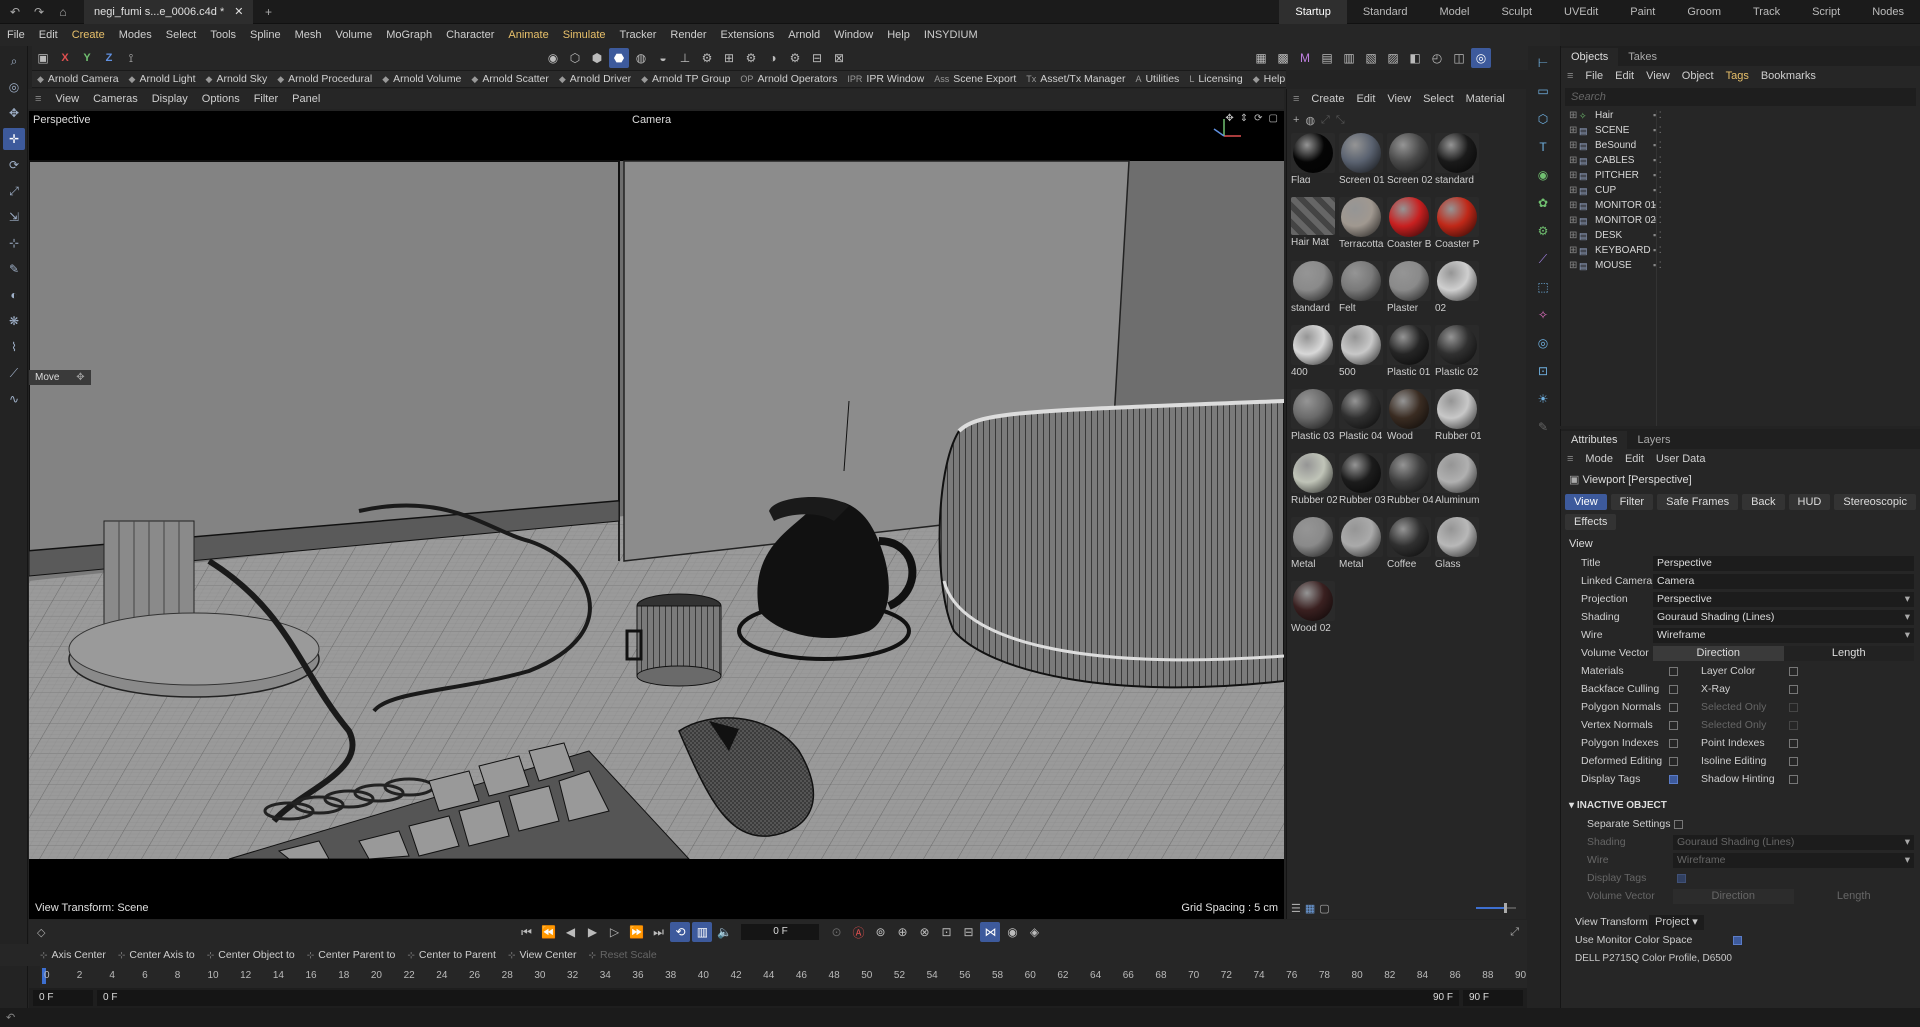  Describe the element at coordinates (1594, 440) in the screenshot. I see `attributes-tab-attributes: Attributes` at that location.